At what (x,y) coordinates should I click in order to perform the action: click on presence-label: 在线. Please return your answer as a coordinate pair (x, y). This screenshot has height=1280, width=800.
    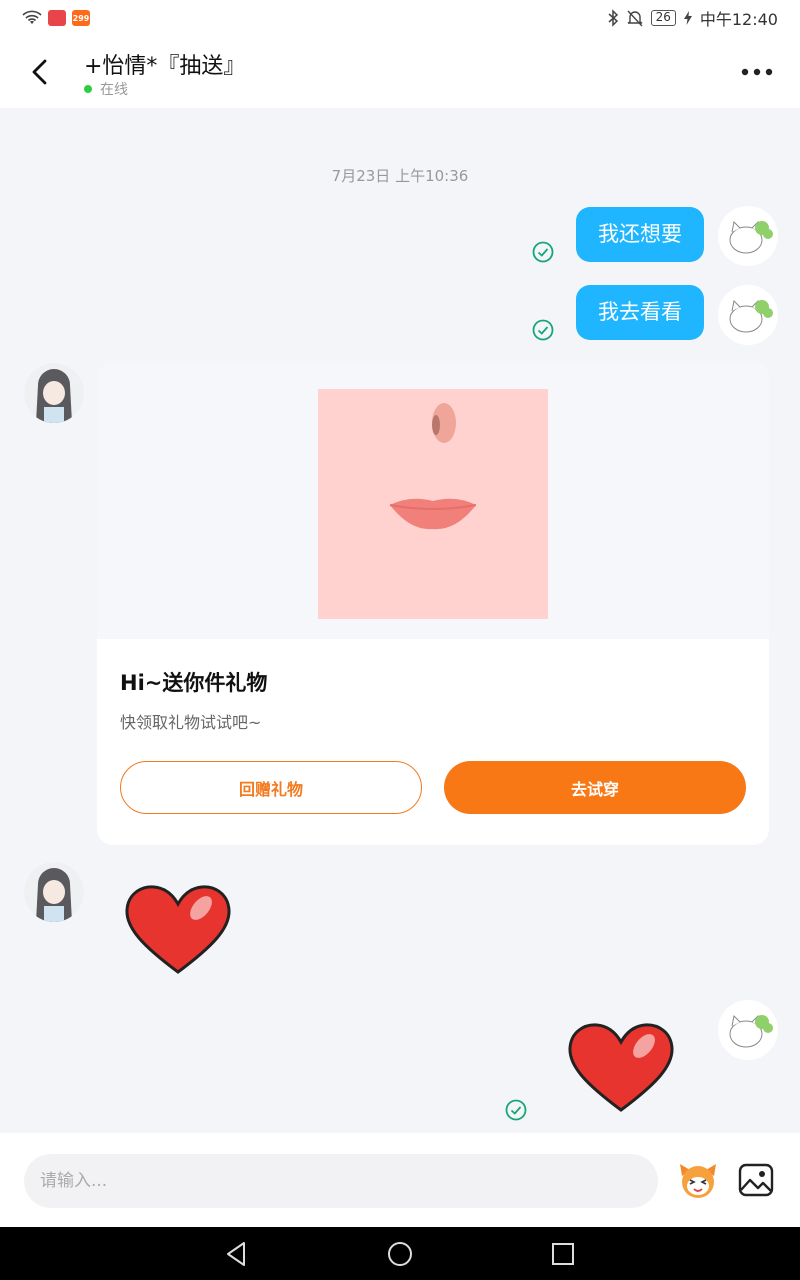
    Looking at the image, I should click on (114, 90).